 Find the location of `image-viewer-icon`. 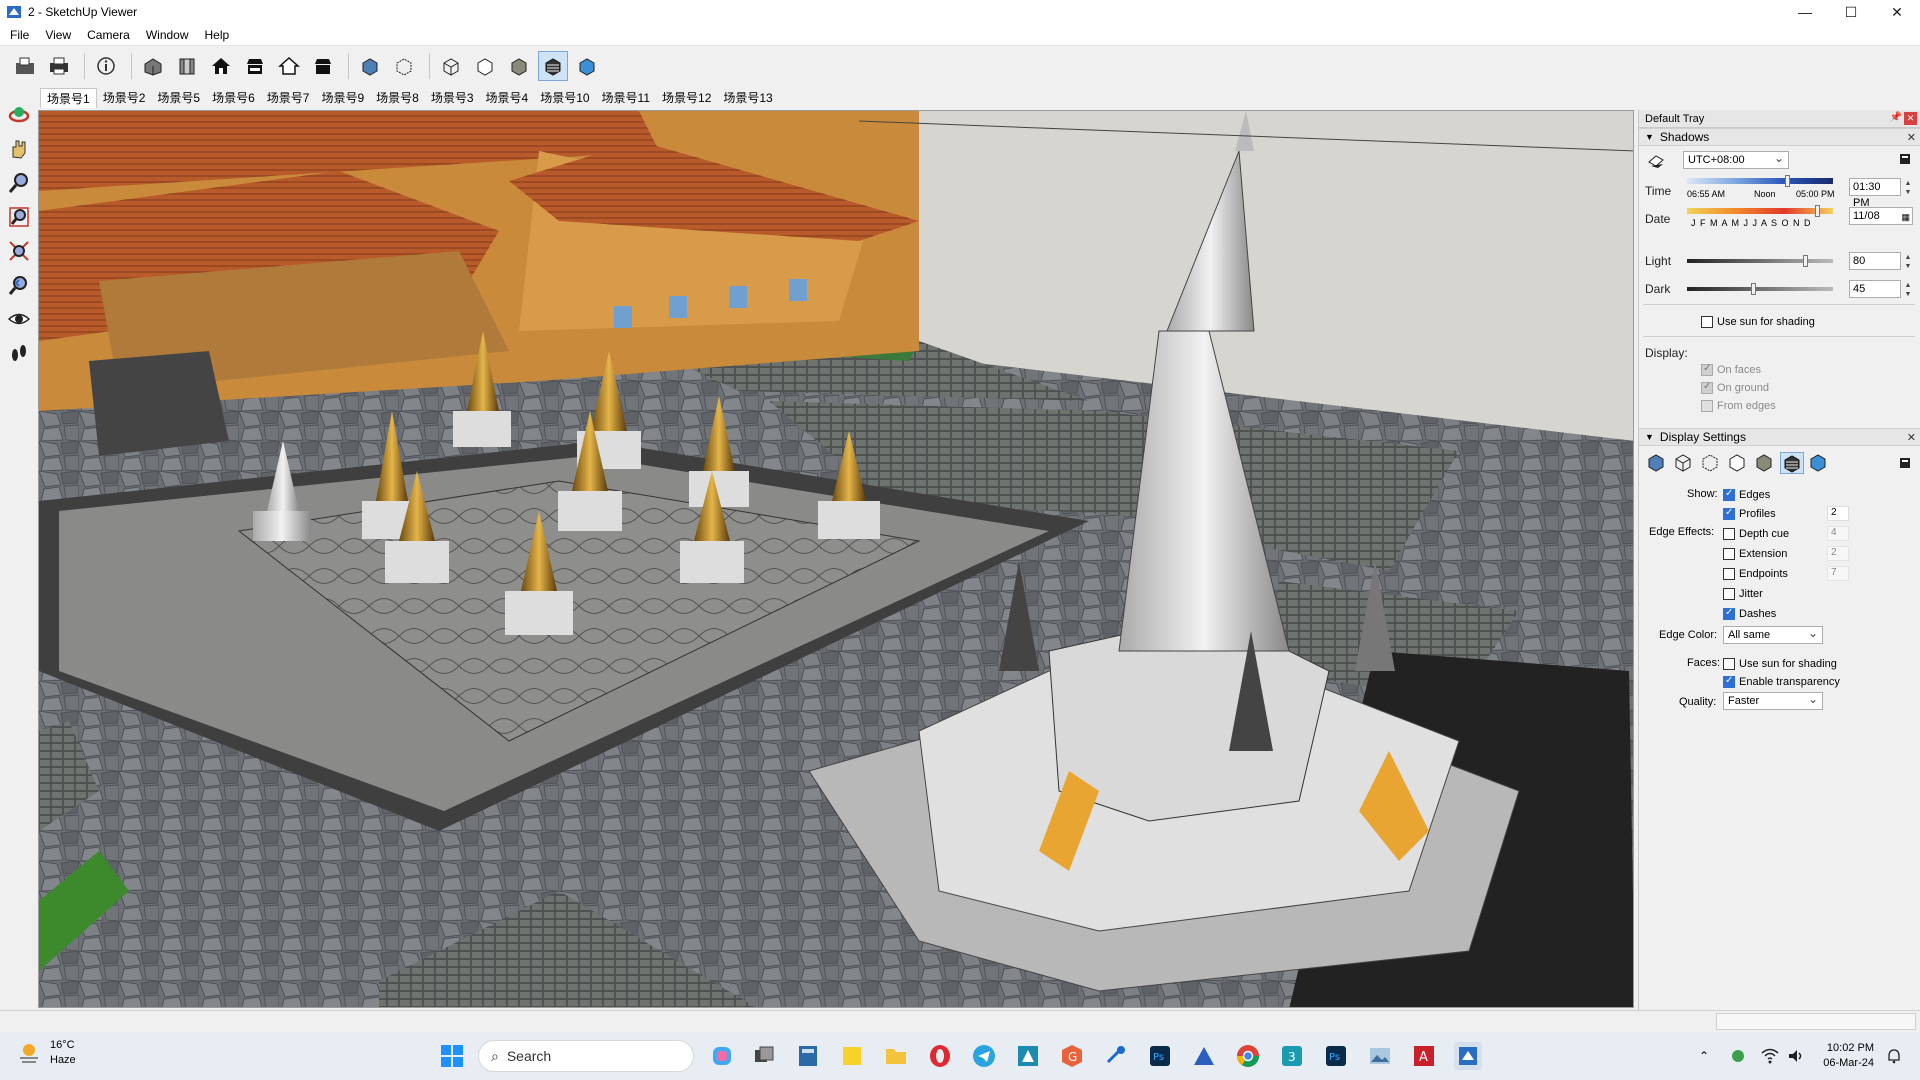

image-viewer-icon is located at coordinates (1380, 1056).